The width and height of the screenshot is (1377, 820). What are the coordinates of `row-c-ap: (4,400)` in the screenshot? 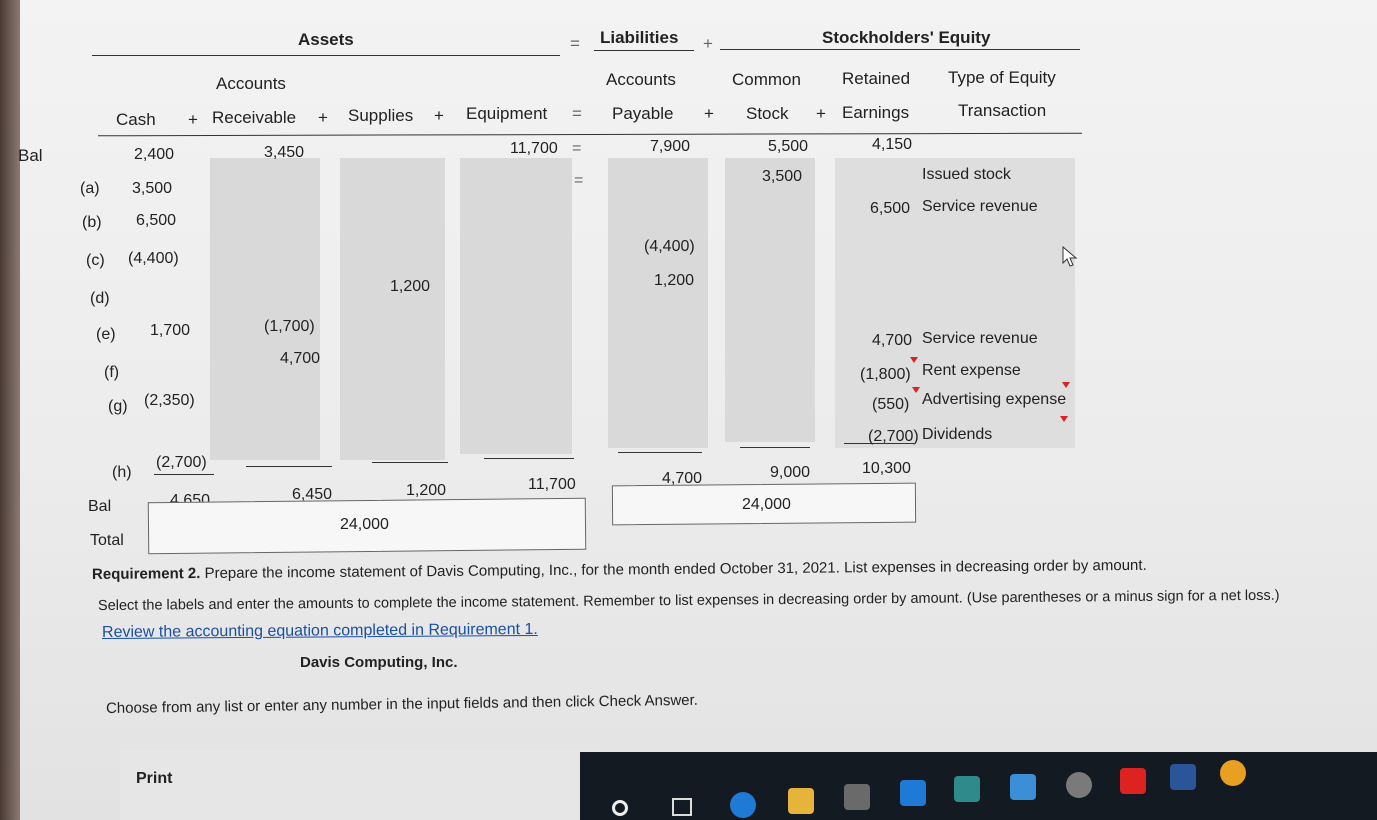 It's located at (669, 246).